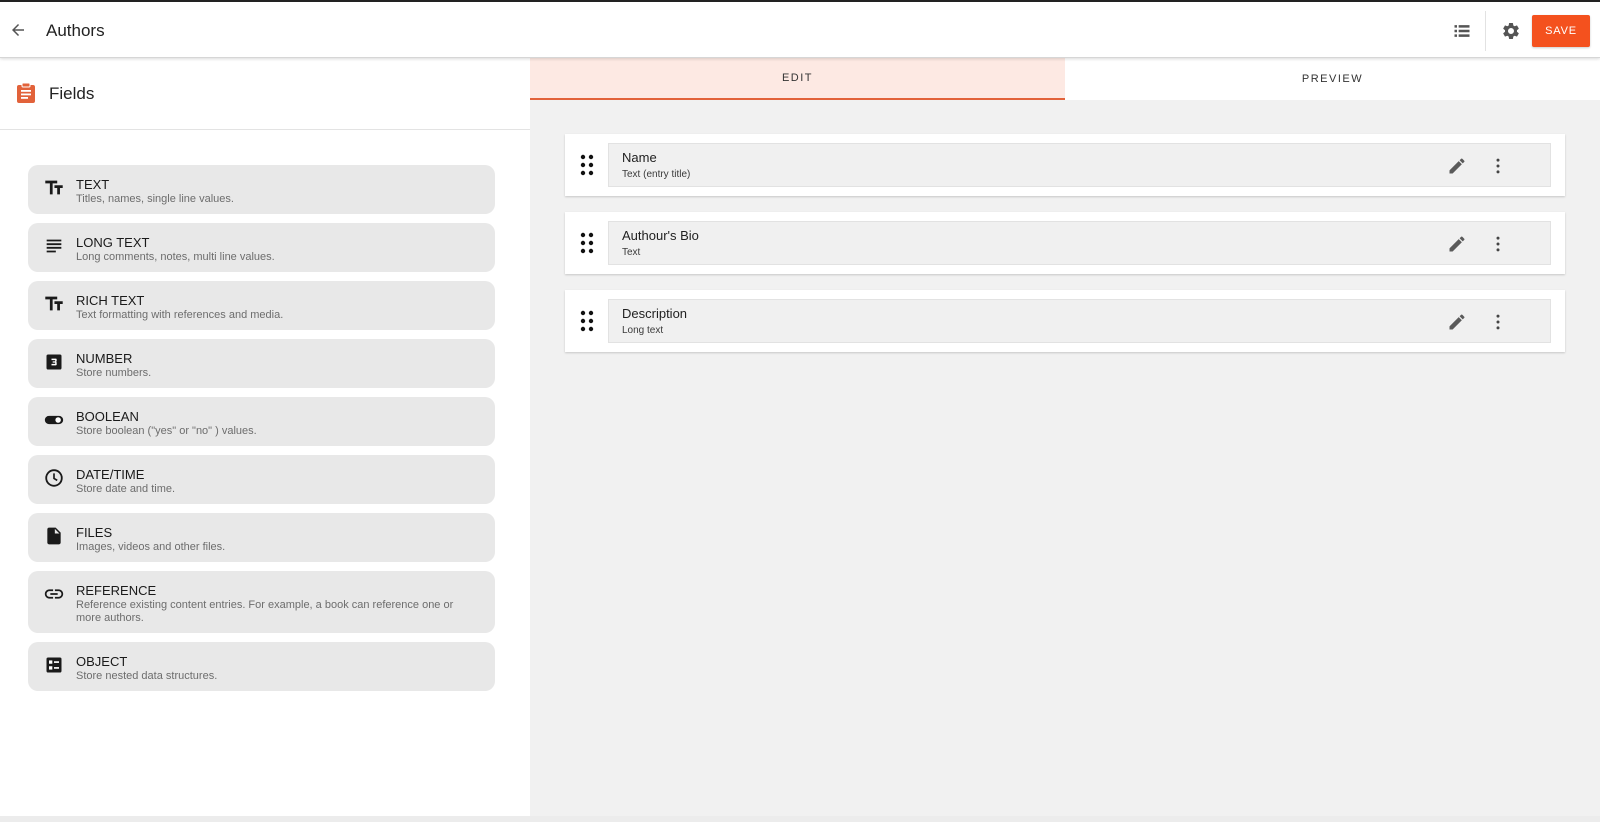 The height and width of the screenshot is (822, 1600). What do you see at coordinates (655, 313) in the screenshot?
I see `field-name: Description` at bounding box center [655, 313].